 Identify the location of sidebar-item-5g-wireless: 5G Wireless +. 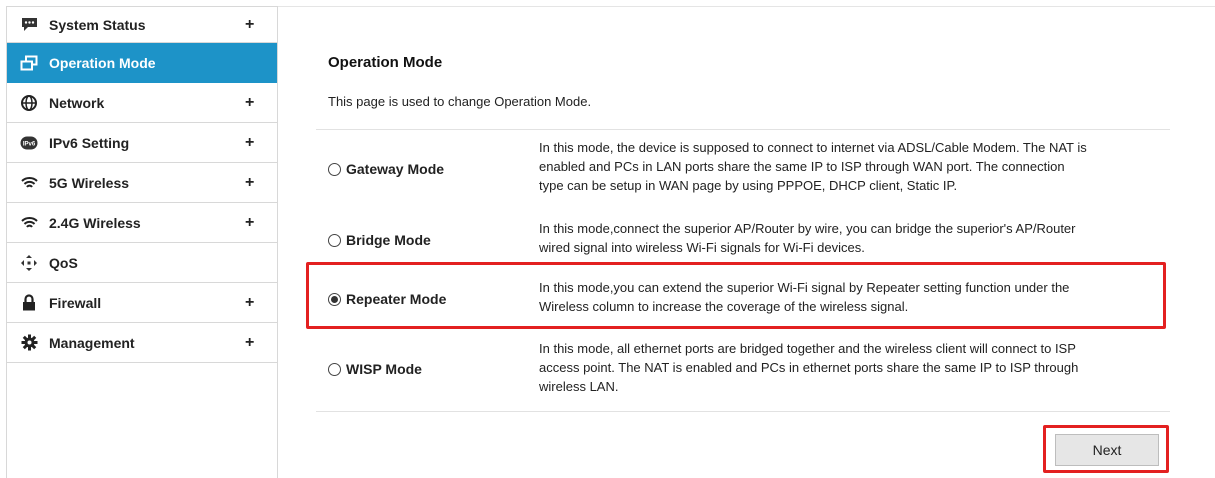
(142, 183).